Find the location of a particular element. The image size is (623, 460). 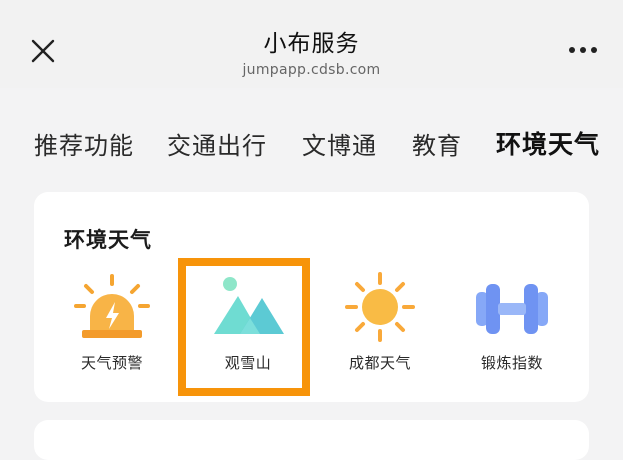

item-label: 观雪山 is located at coordinates (248, 363).